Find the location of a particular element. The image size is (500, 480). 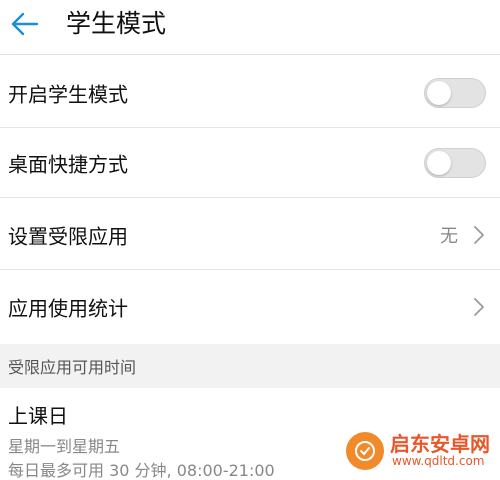

section-header: 受限应用可用时间 is located at coordinates (250, 366).